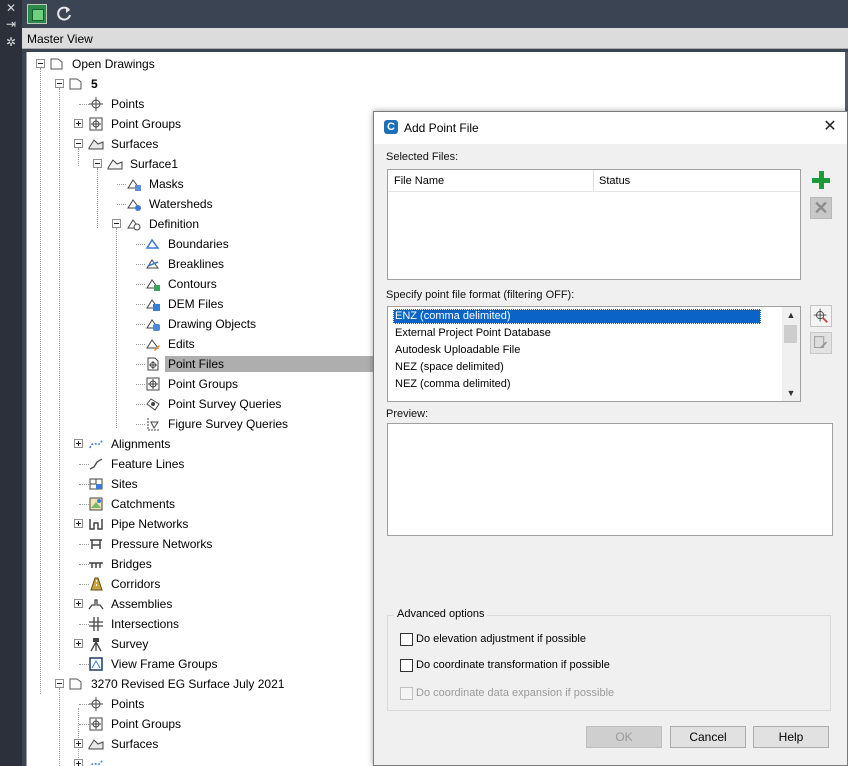  I want to click on refresh-icon, so click(64, 14).